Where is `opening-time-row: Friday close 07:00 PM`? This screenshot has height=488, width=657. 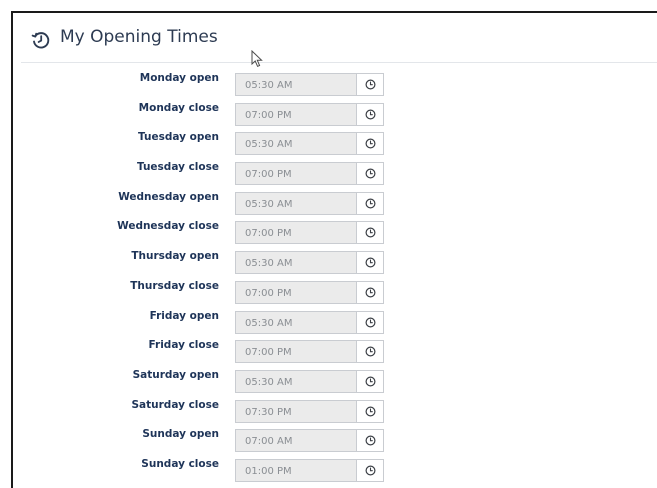 opening-time-row: Friday close 07:00 PM is located at coordinates (335, 351).